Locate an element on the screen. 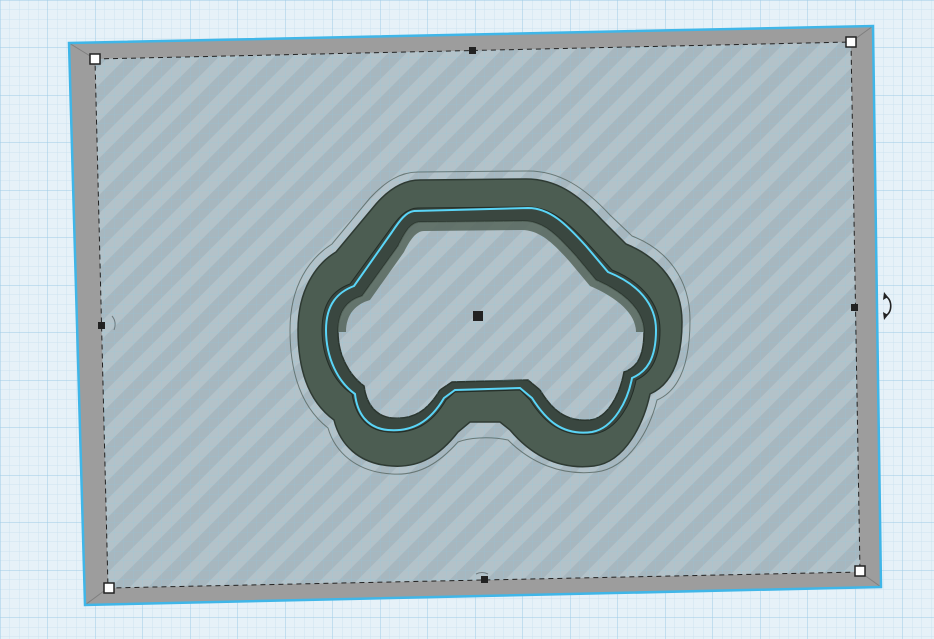 The height and width of the screenshot is (639, 934). center-point-handle is located at coordinates (478, 316).